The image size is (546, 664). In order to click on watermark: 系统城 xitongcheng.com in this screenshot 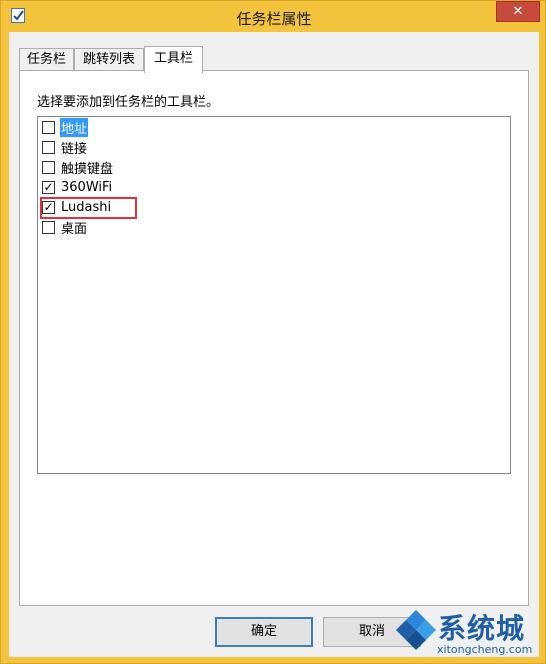, I will do `click(468, 635)`.